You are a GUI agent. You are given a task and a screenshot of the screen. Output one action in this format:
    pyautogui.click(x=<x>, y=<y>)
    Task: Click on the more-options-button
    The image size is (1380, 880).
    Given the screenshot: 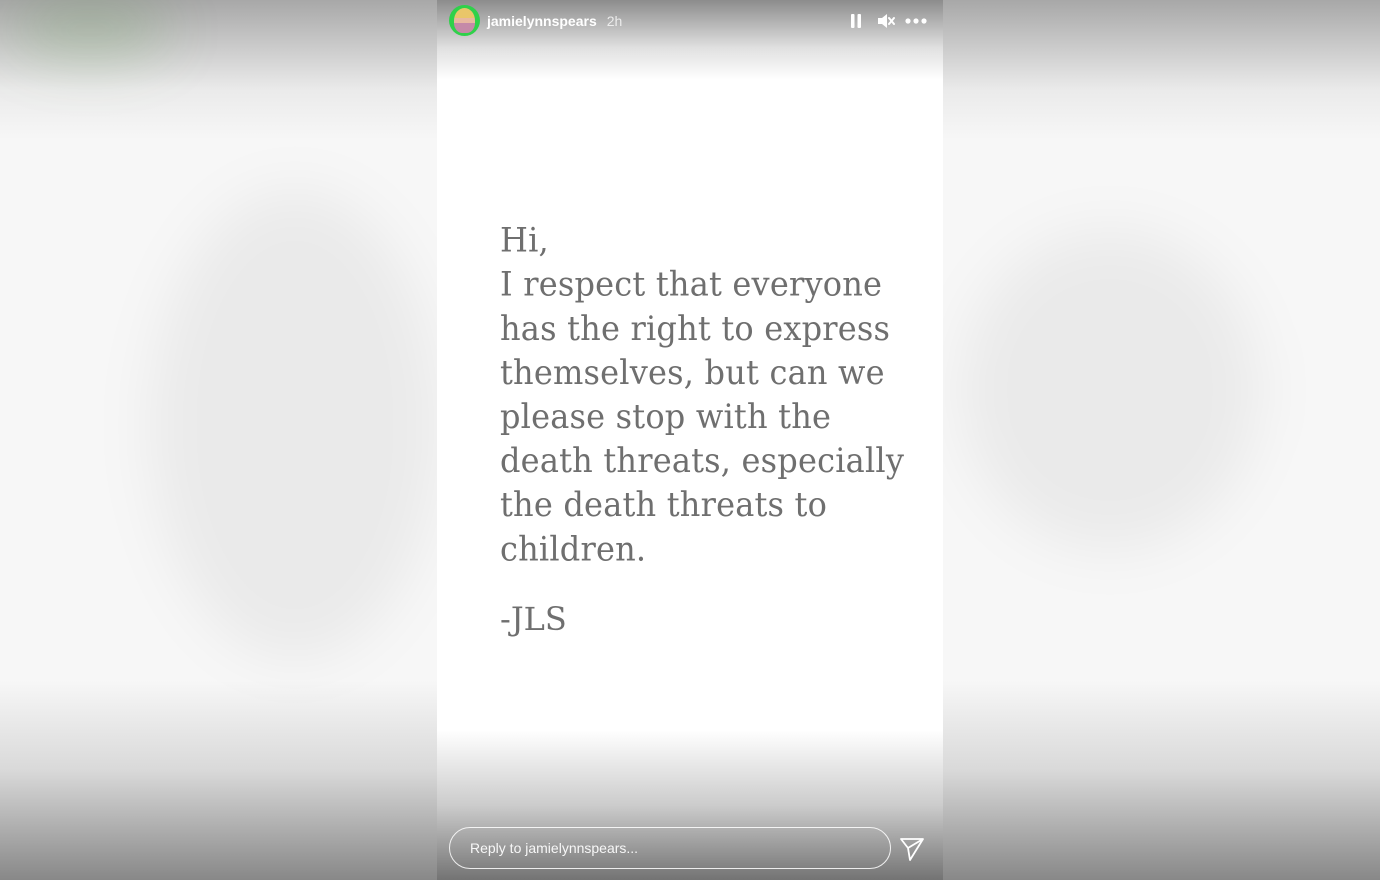 What is the action you would take?
    pyautogui.click(x=916, y=21)
    